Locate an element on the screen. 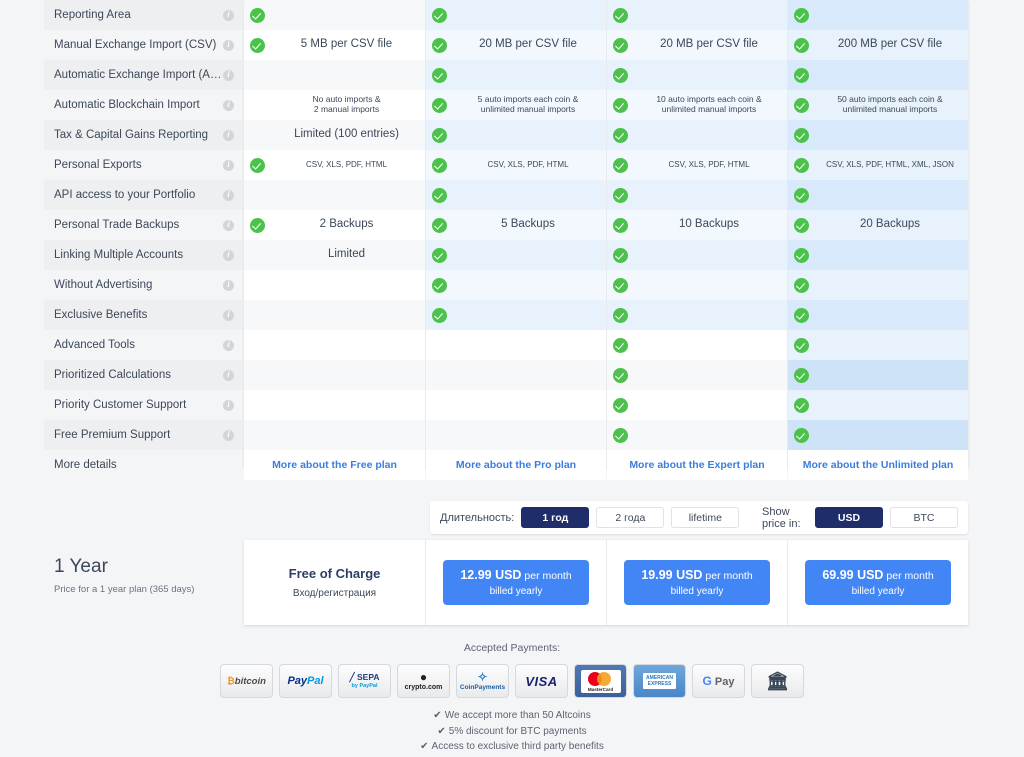 The height and width of the screenshot is (757, 1024). duration-option-2-года: 2 года is located at coordinates (630, 517).